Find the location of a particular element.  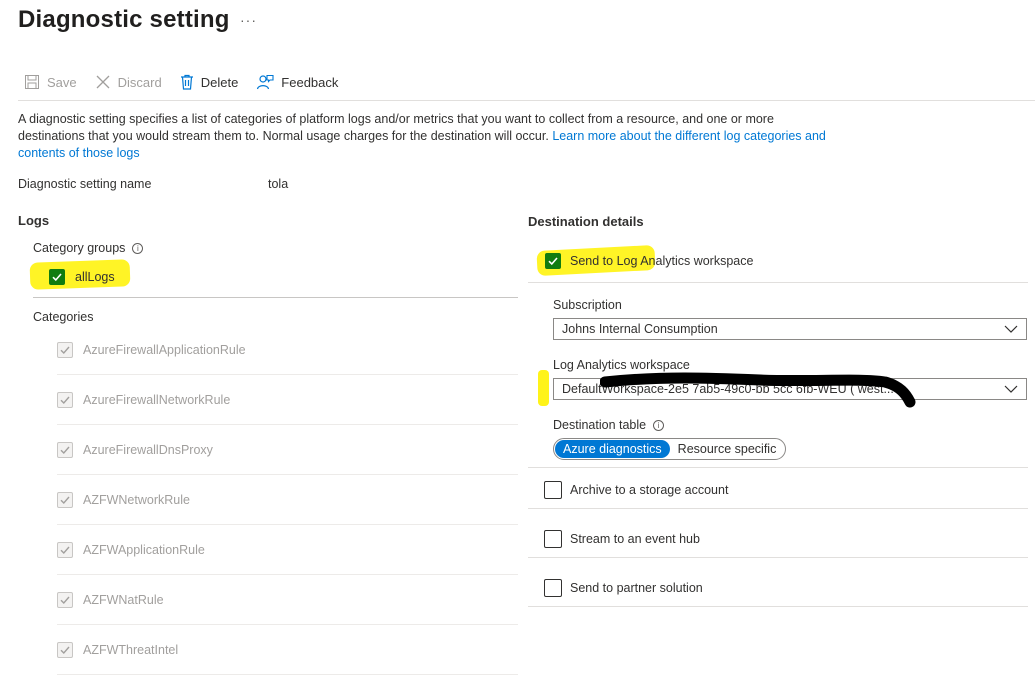

partner-checkbox is located at coordinates (553, 588).